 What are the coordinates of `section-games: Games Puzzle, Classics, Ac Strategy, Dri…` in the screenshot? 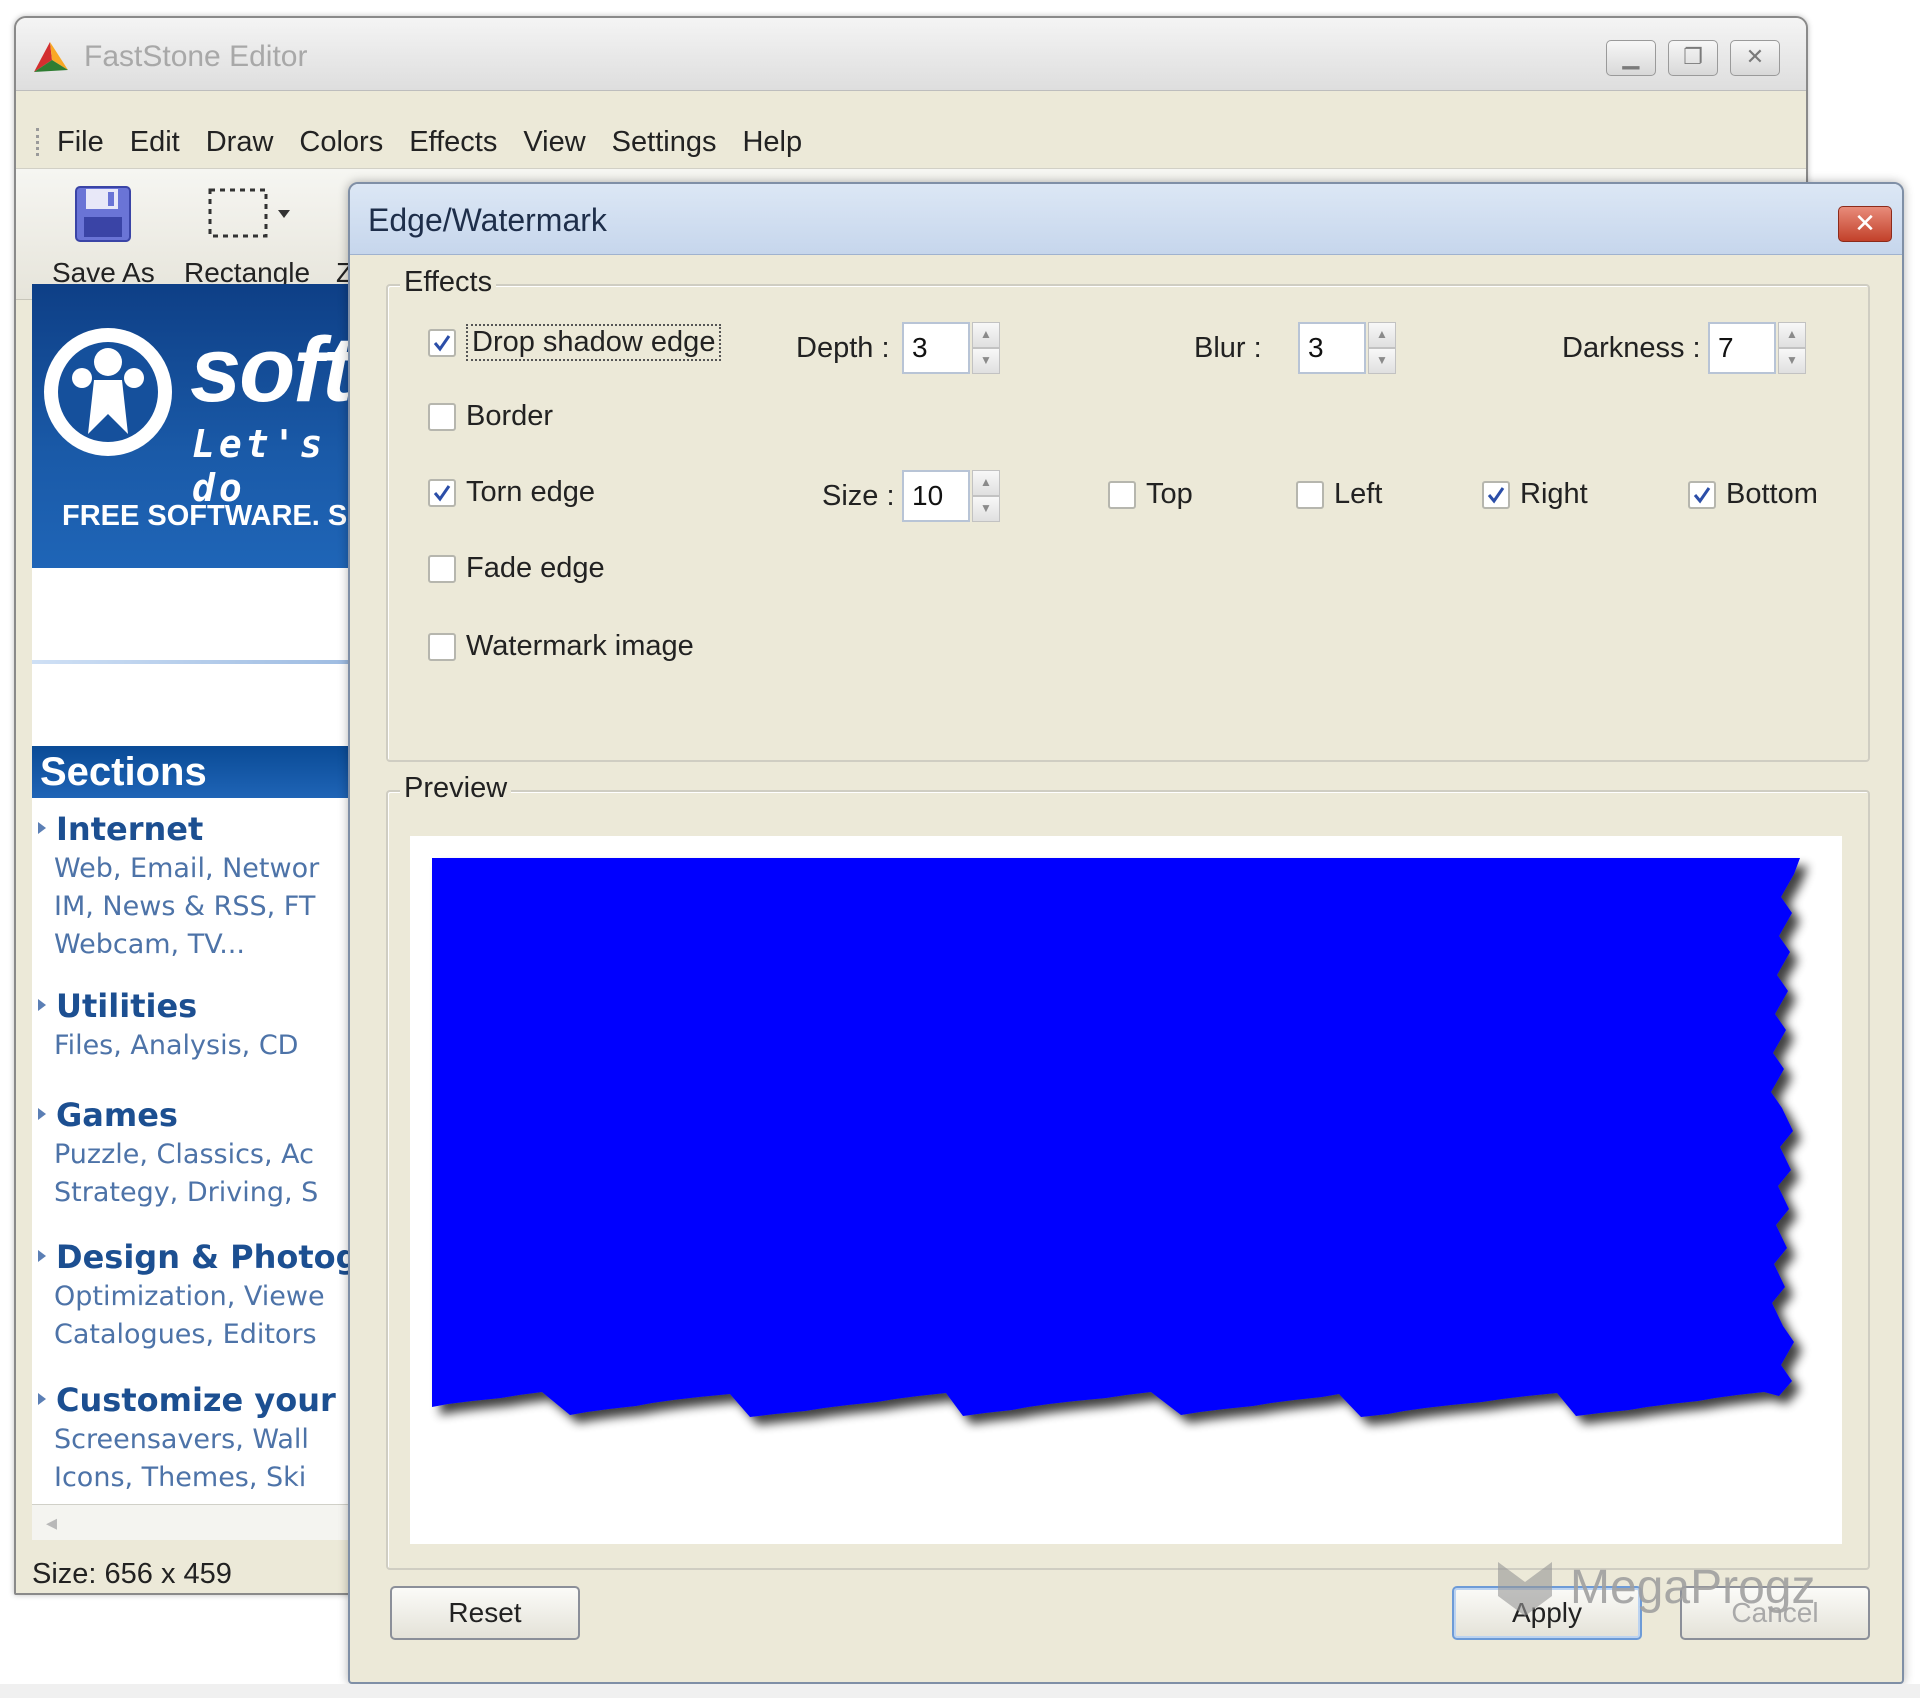 It's located at (202, 1153).